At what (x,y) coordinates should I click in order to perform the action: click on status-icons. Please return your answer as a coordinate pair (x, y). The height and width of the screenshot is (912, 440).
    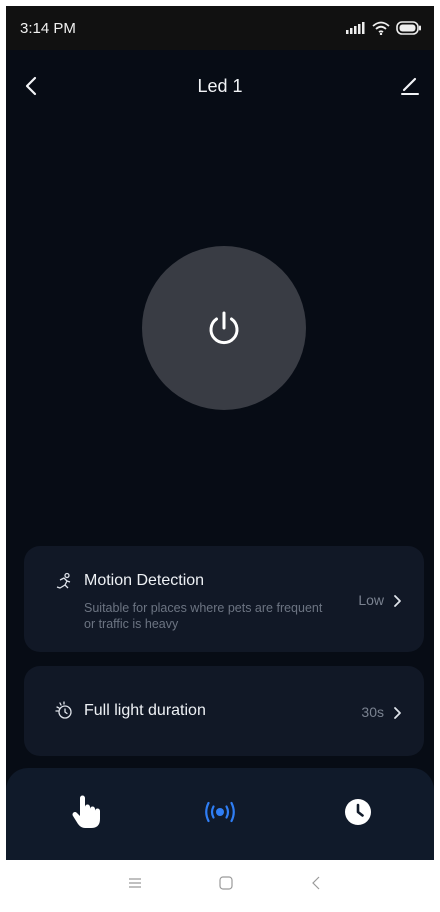
    Looking at the image, I should click on (384, 28).